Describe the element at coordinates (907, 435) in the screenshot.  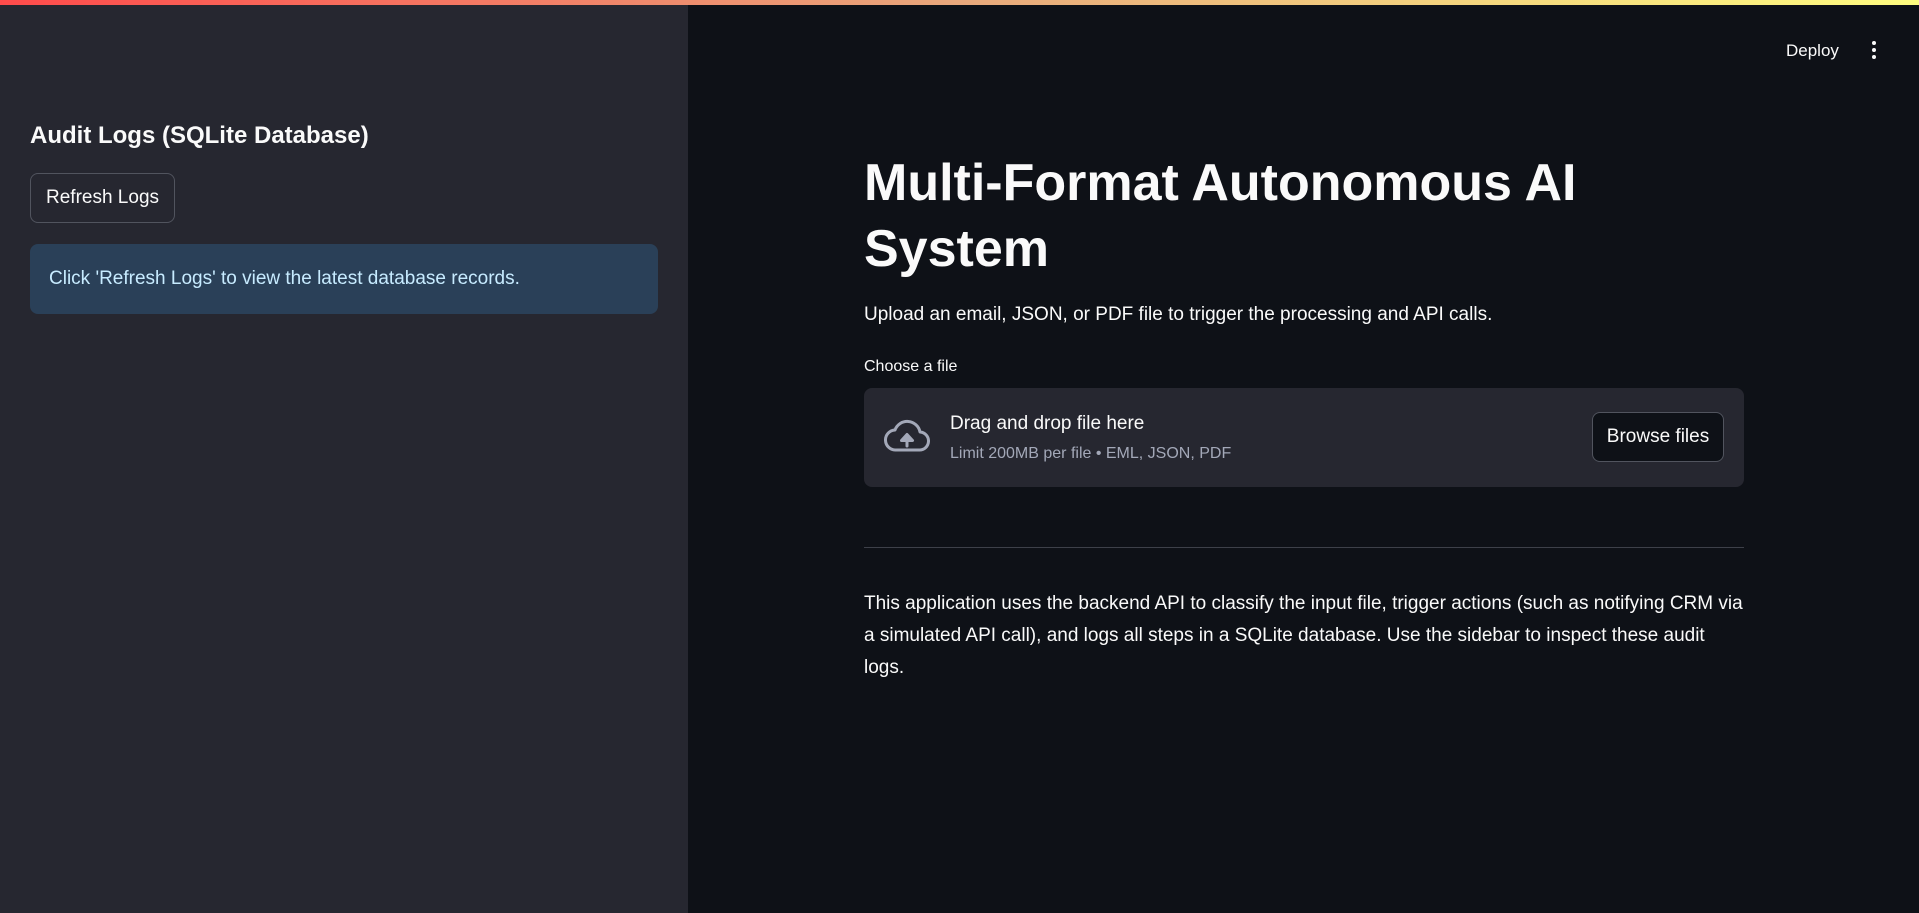
I see `cloud-upload-icon` at that location.